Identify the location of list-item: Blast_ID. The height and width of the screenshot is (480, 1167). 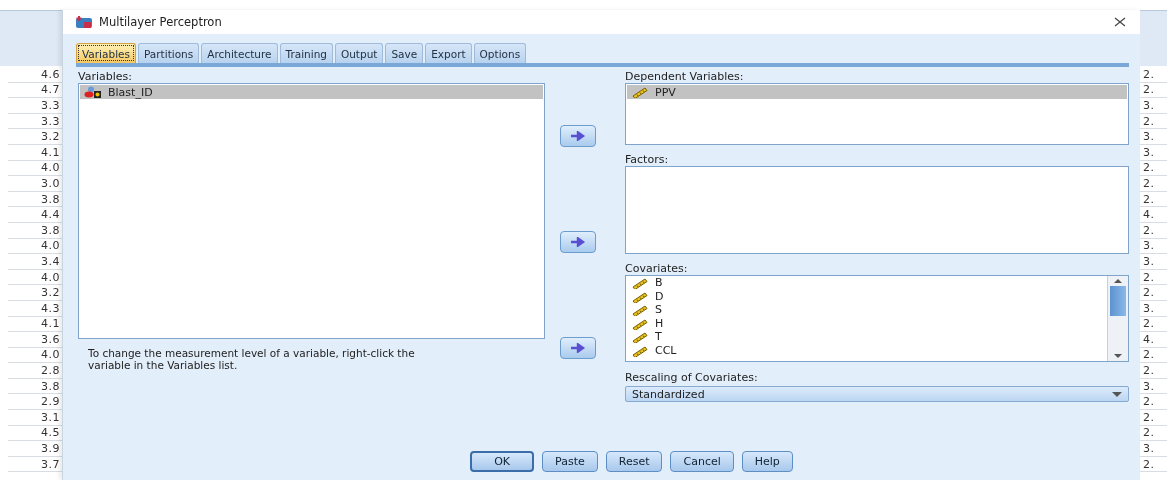
(311, 92).